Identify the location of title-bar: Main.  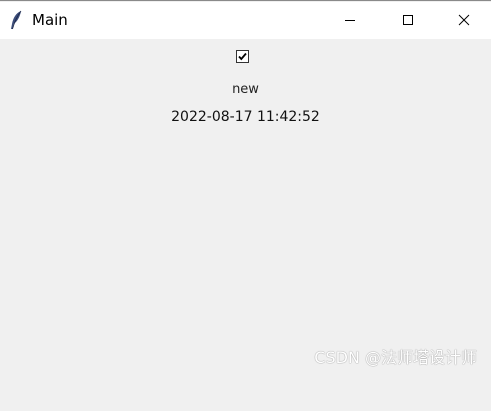
(245, 20).